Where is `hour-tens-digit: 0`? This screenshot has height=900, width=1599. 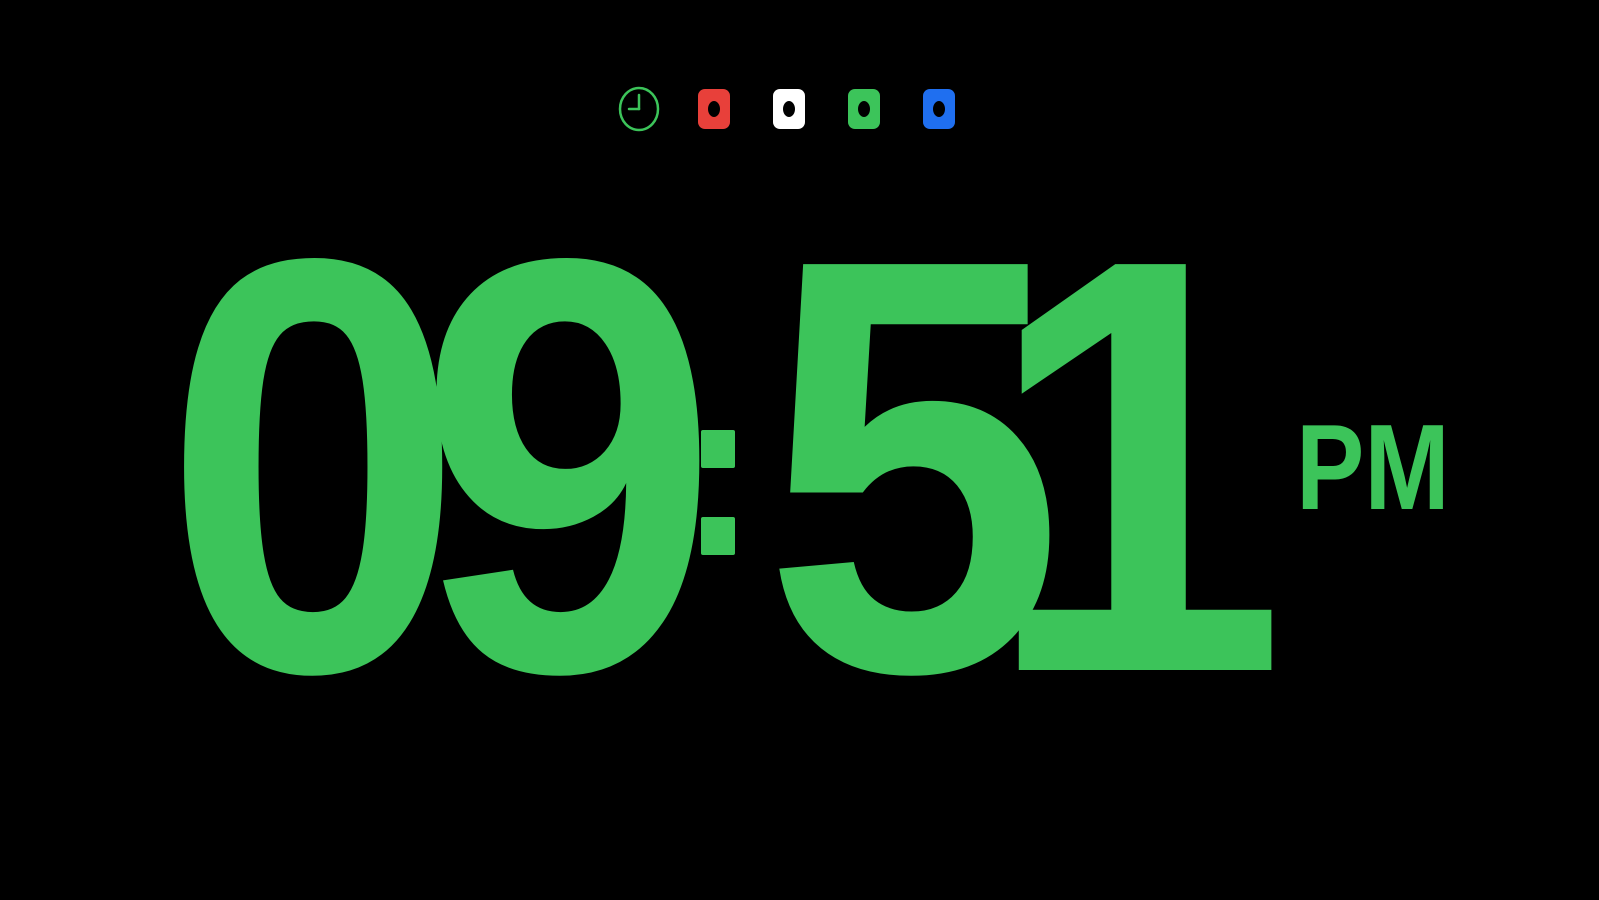
hour-tens-digit: 0 is located at coordinates (313, 466).